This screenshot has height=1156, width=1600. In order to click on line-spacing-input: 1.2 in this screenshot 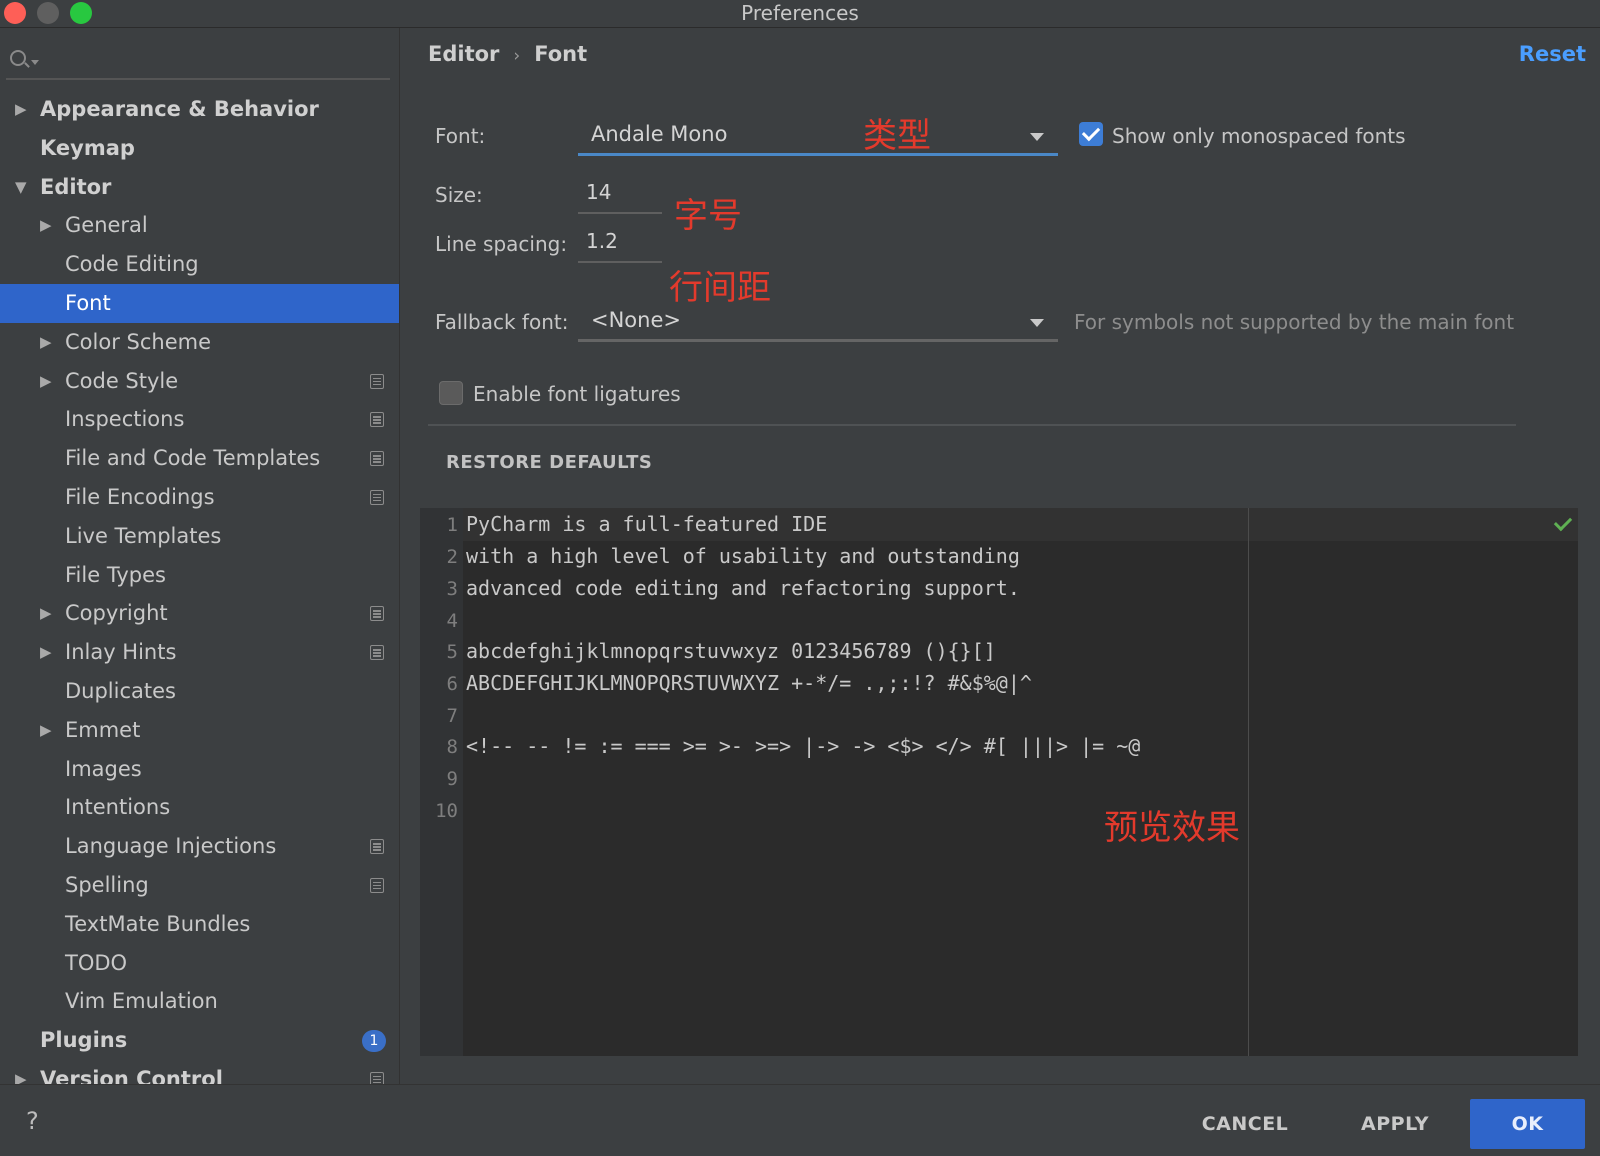, I will do `click(620, 245)`.